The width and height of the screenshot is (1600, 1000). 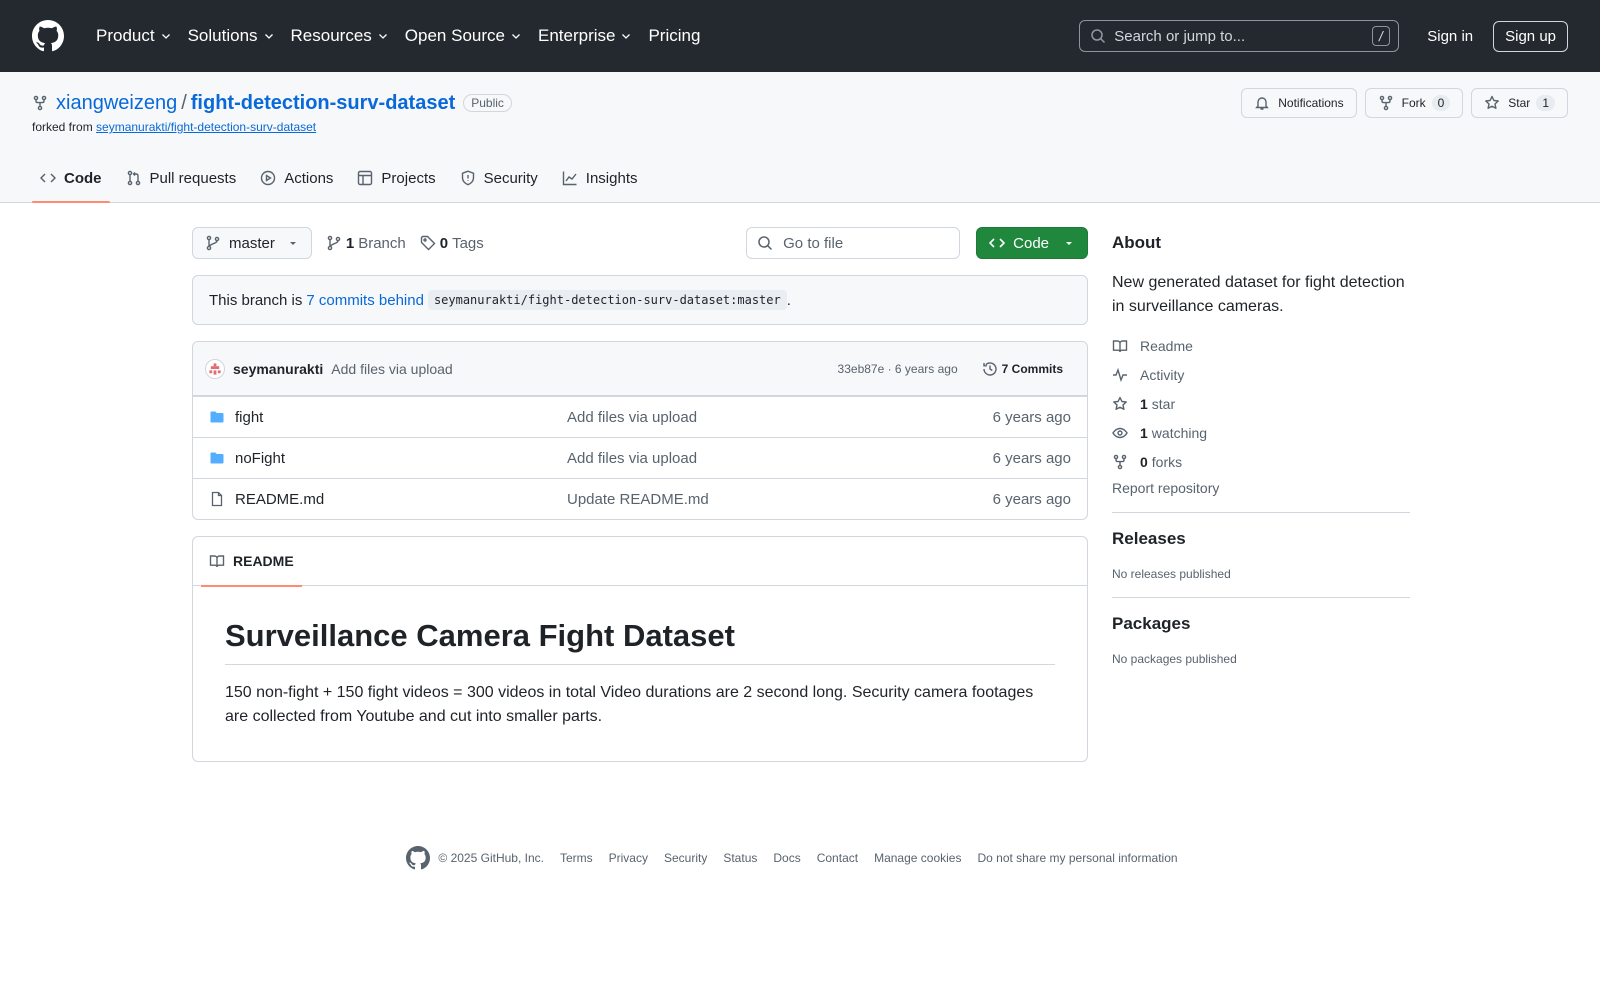 I want to click on footer-link-contact: Contact, so click(x=837, y=858).